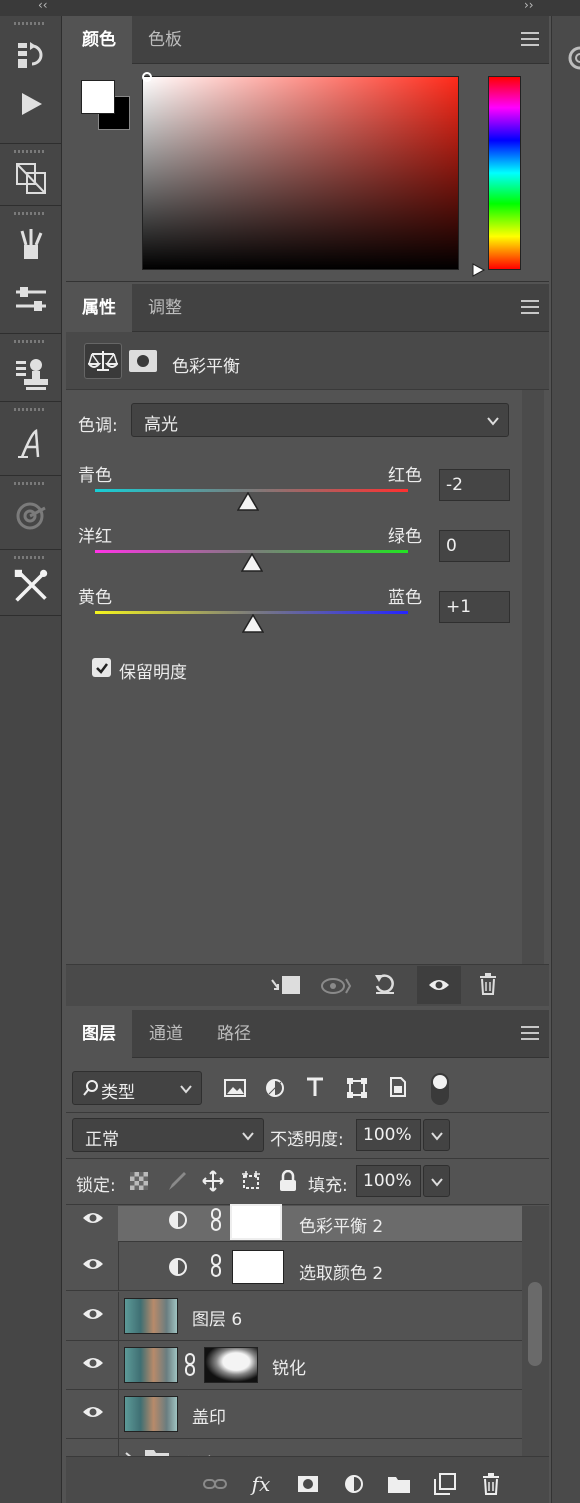 This screenshot has width=580, height=1503. I want to click on filter-adjustment-icon, so click(275, 1090).